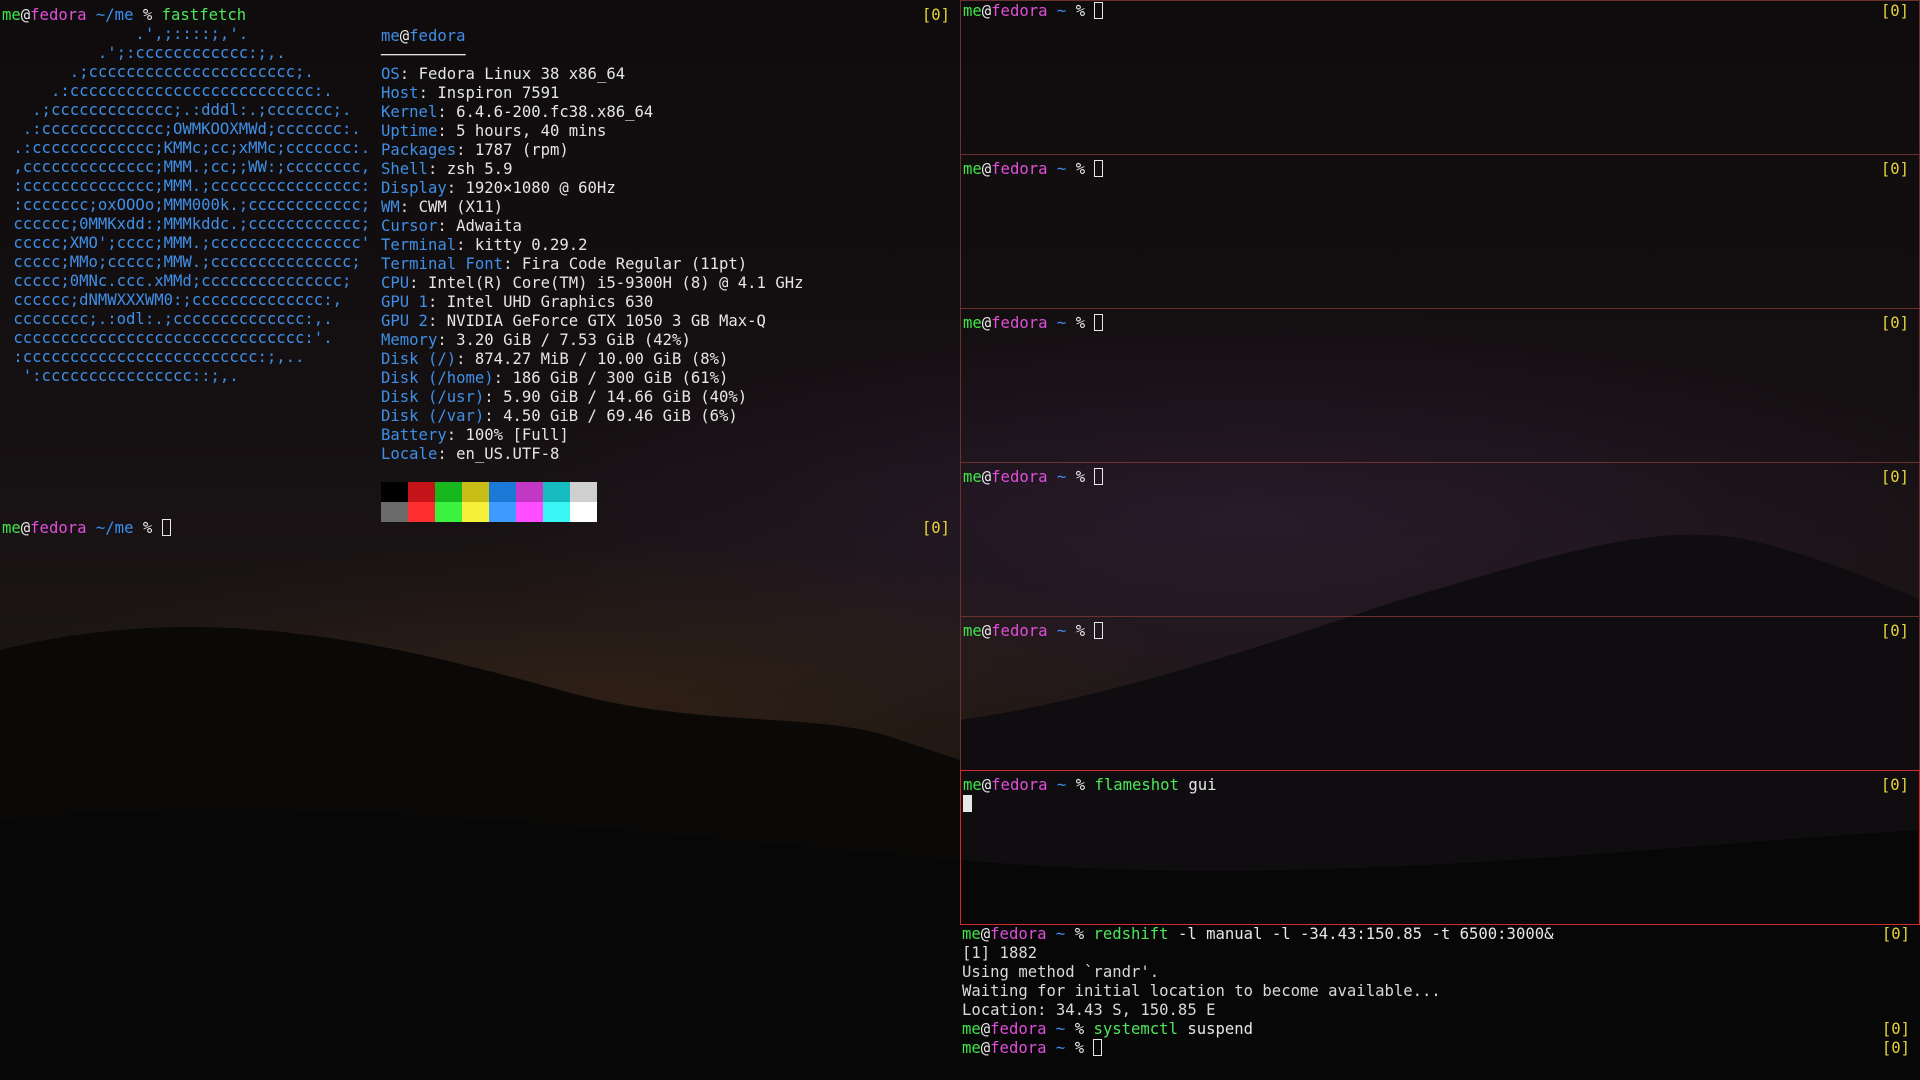 The height and width of the screenshot is (1080, 1920). What do you see at coordinates (1440, 385) in the screenshot?
I see `terminal-pane-3: me@fedora ~ % [0]` at bounding box center [1440, 385].